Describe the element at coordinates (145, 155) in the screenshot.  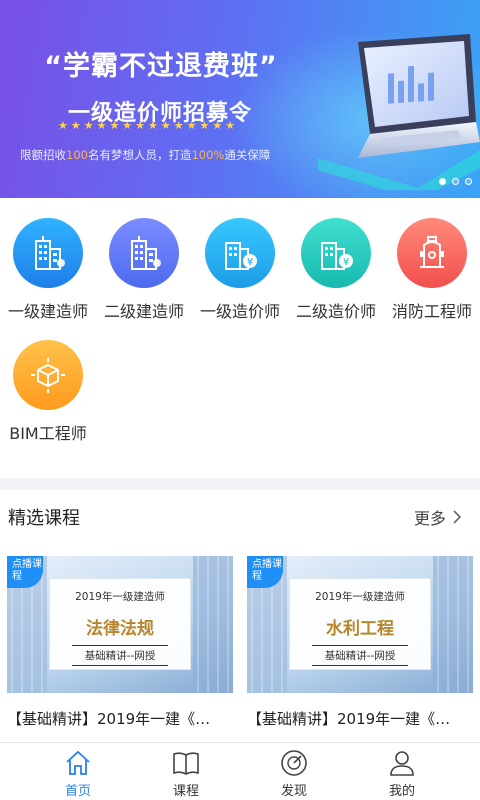
I see `banner-description: 限额招收100名有梦想人员，打造100%通关保障` at that location.